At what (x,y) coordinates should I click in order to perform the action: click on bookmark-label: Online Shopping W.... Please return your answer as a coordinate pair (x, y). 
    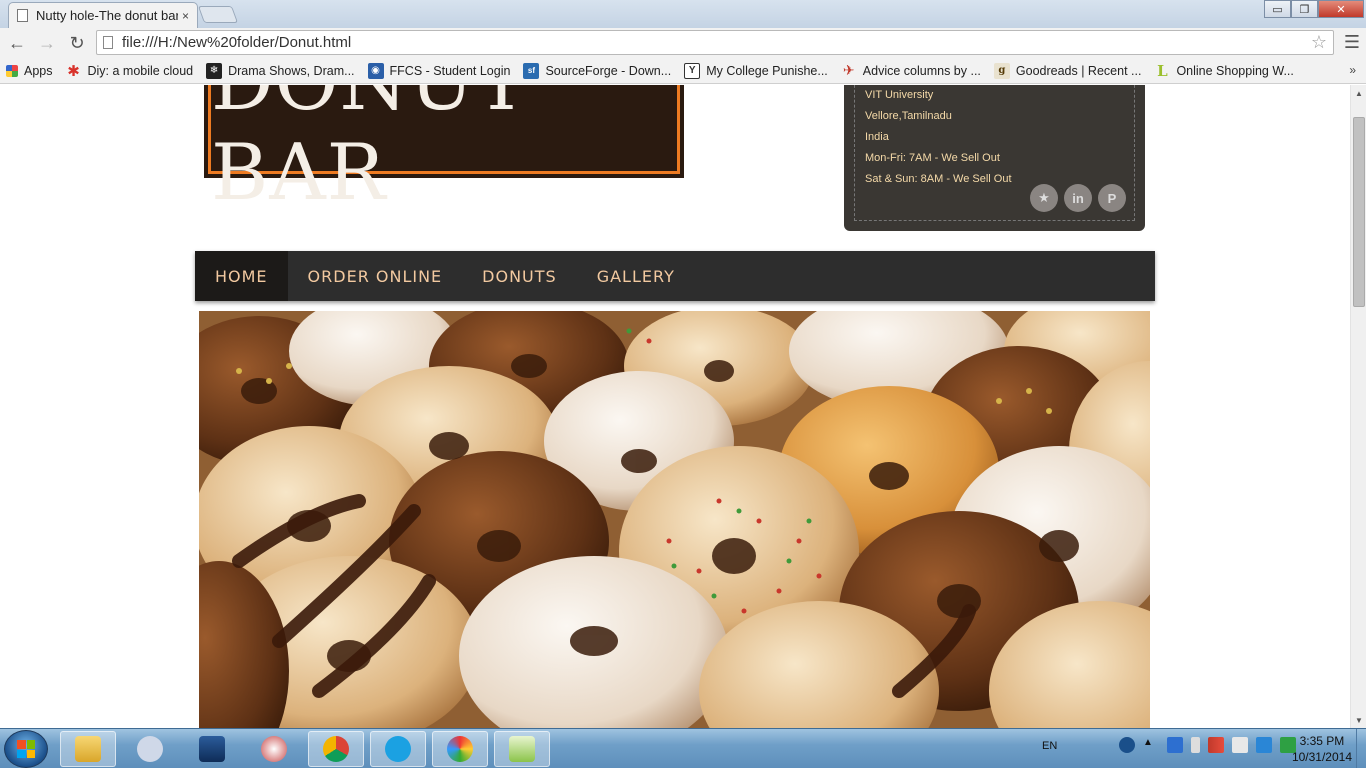
    Looking at the image, I should click on (1235, 70).